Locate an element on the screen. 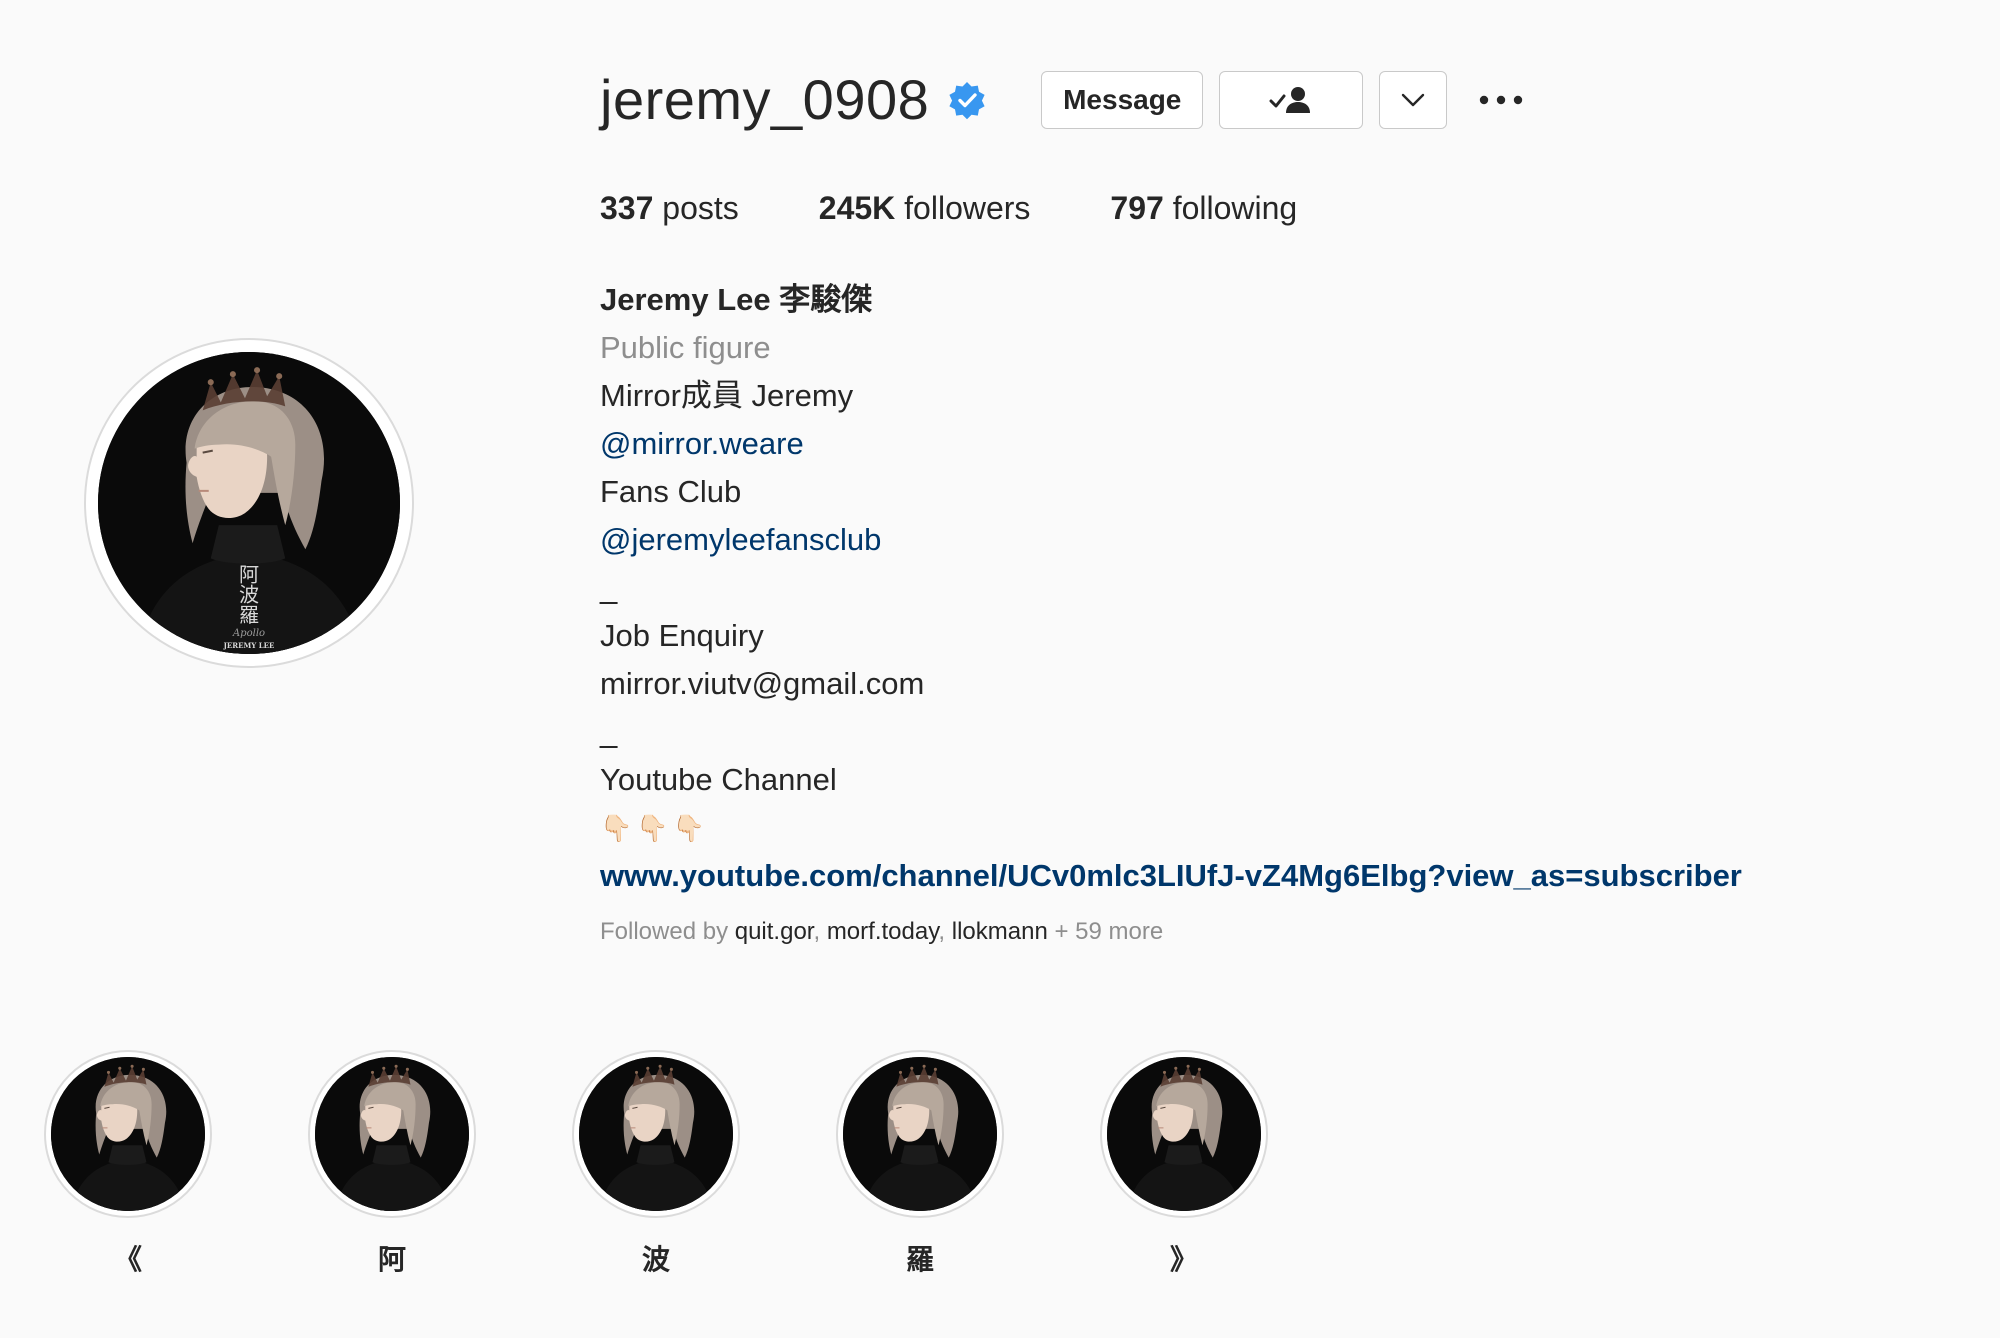  message-button: Message is located at coordinates (1122, 100).